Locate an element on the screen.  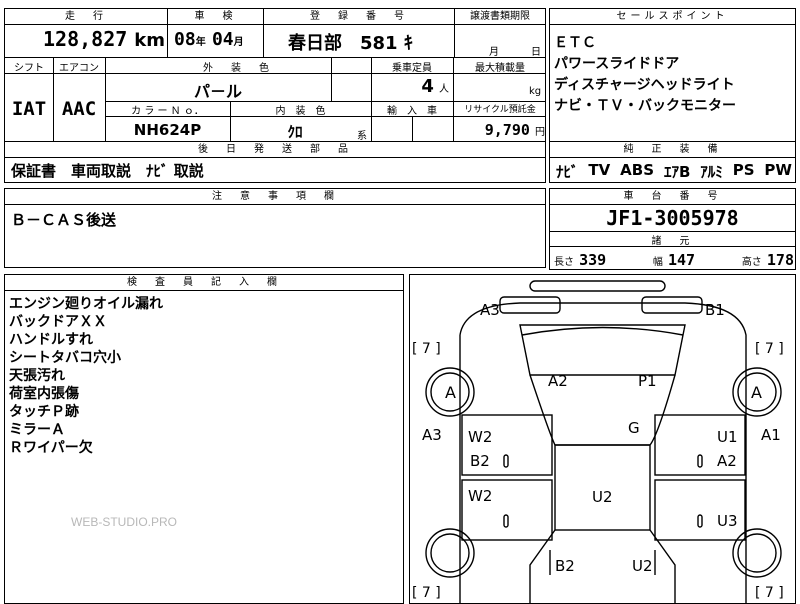
equipment-item: ABS is located at coordinates (637, 170).